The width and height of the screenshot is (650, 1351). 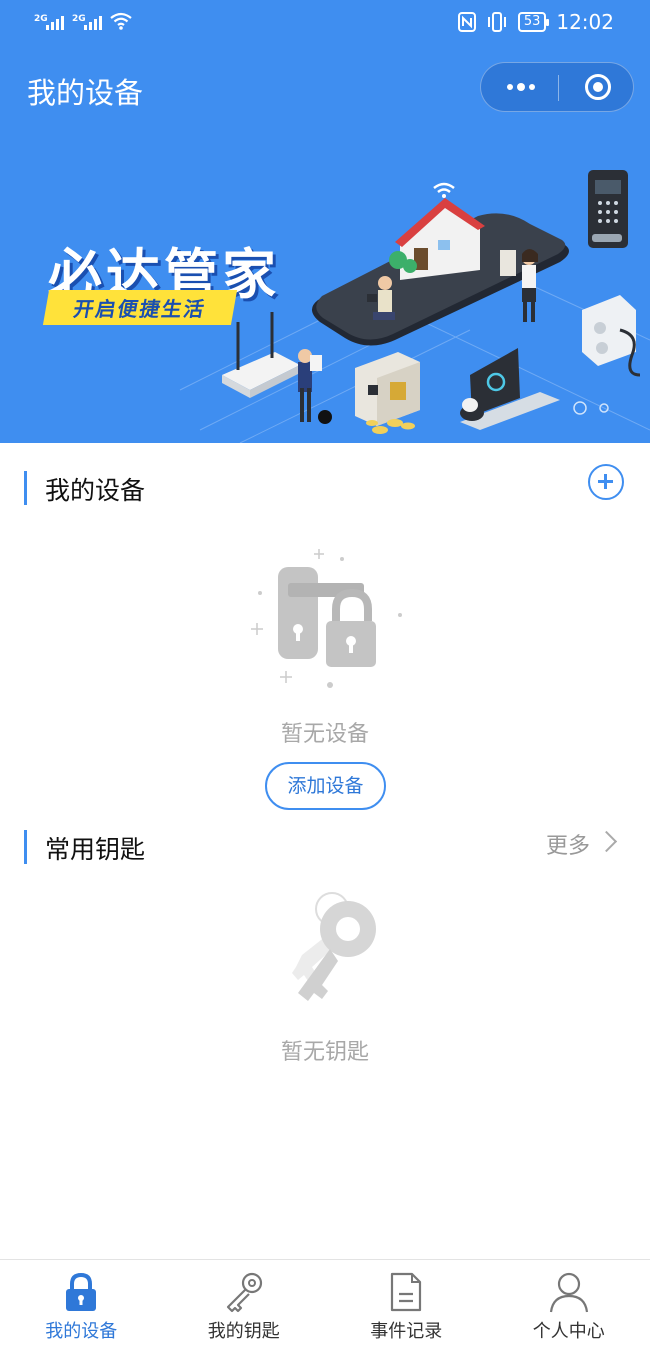 I want to click on add-device-icon, so click(x=606, y=482).